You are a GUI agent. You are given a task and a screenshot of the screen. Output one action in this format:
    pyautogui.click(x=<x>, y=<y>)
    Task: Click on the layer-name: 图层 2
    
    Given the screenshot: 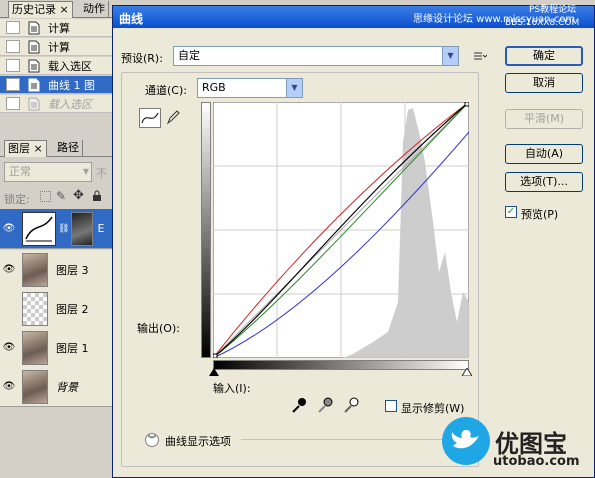 What is the action you would take?
    pyautogui.click(x=72, y=309)
    